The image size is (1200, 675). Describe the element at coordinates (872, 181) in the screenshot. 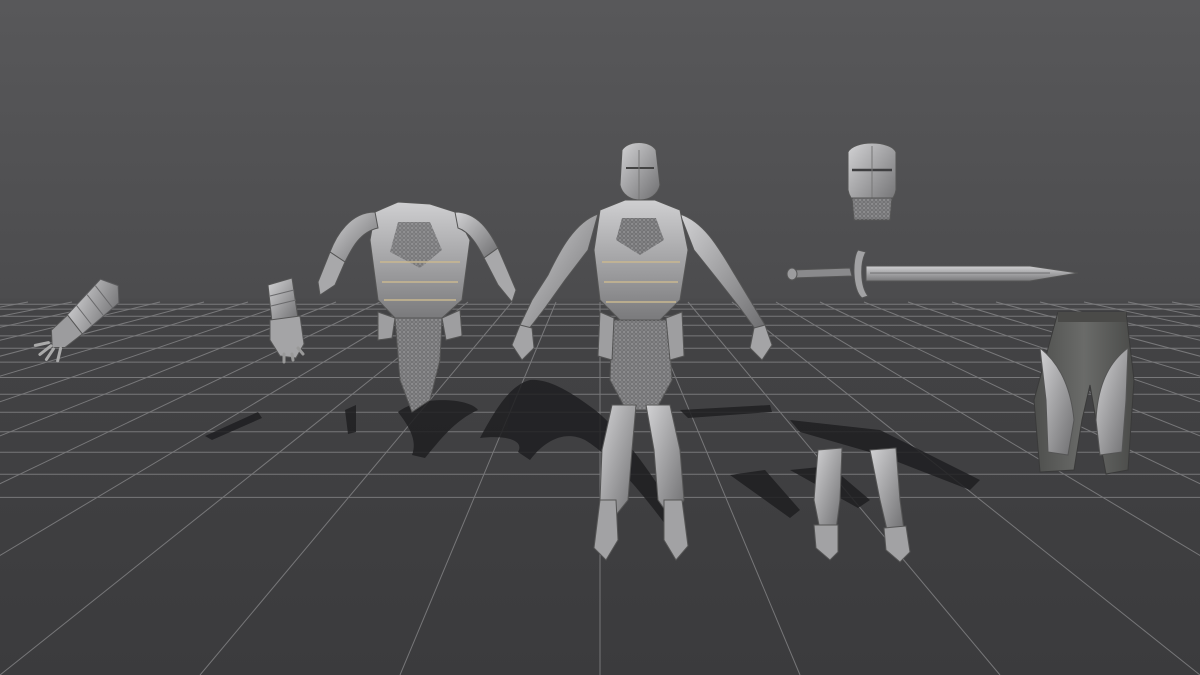

I see `great-helm` at that location.